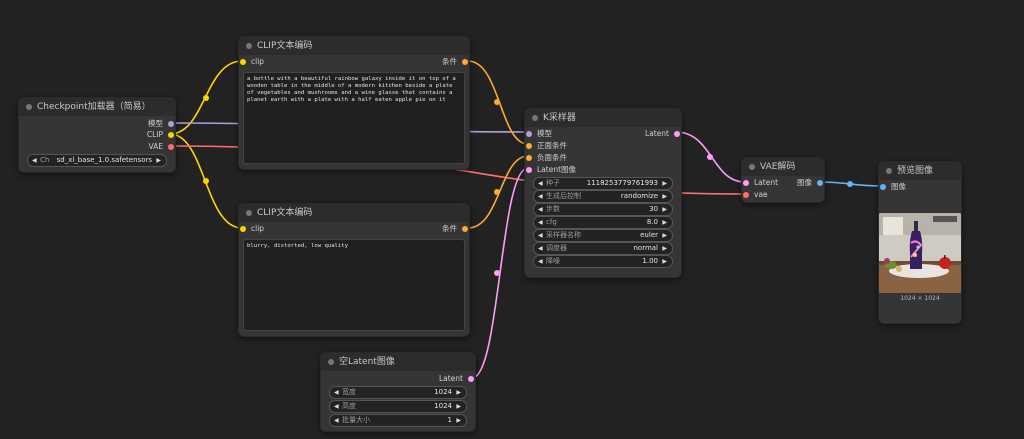 This screenshot has height=439, width=1024. Describe the element at coordinates (160, 135) in the screenshot. I see `output-clip: CLIP` at that location.